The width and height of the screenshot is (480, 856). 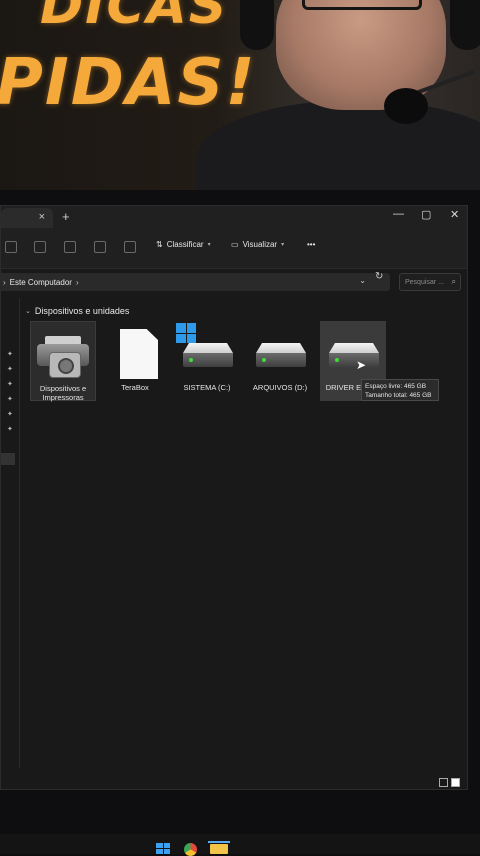 I want to click on address-field: › Este Computador › ⌄, so click(x=195, y=282).